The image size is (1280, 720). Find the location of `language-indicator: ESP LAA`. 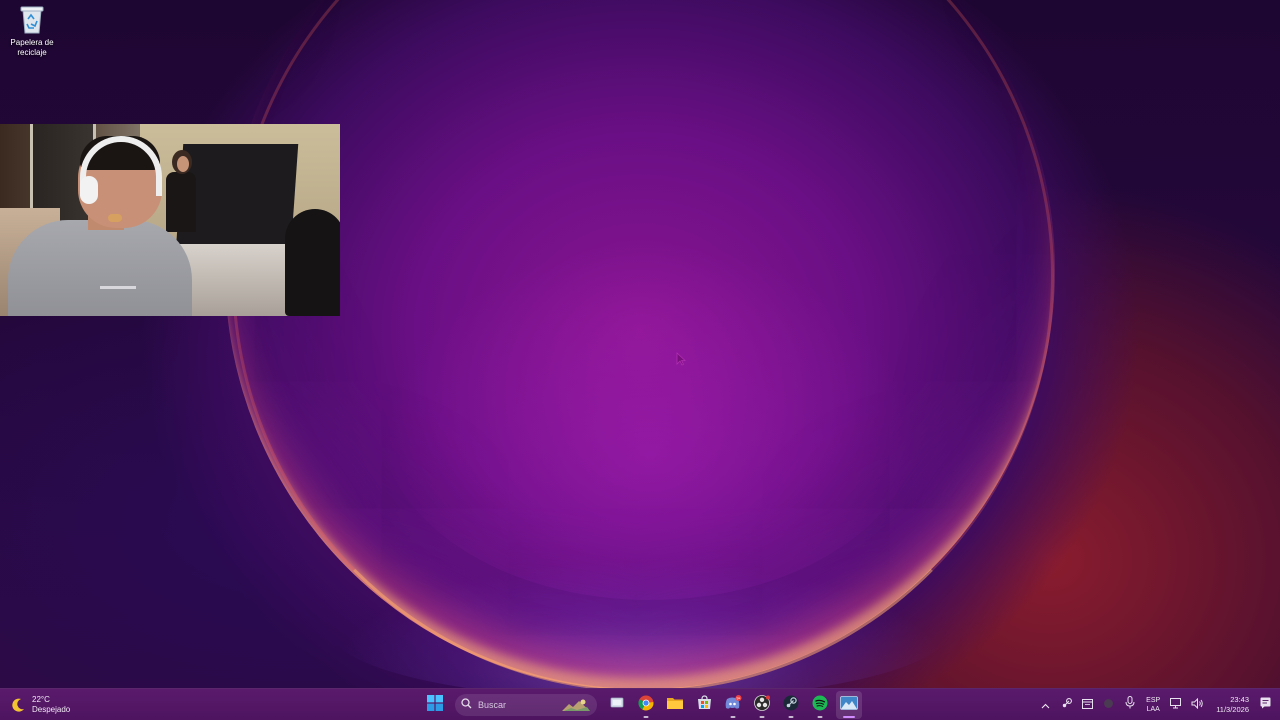

language-indicator: ESP LAA is located at coordinates (1153, 705).